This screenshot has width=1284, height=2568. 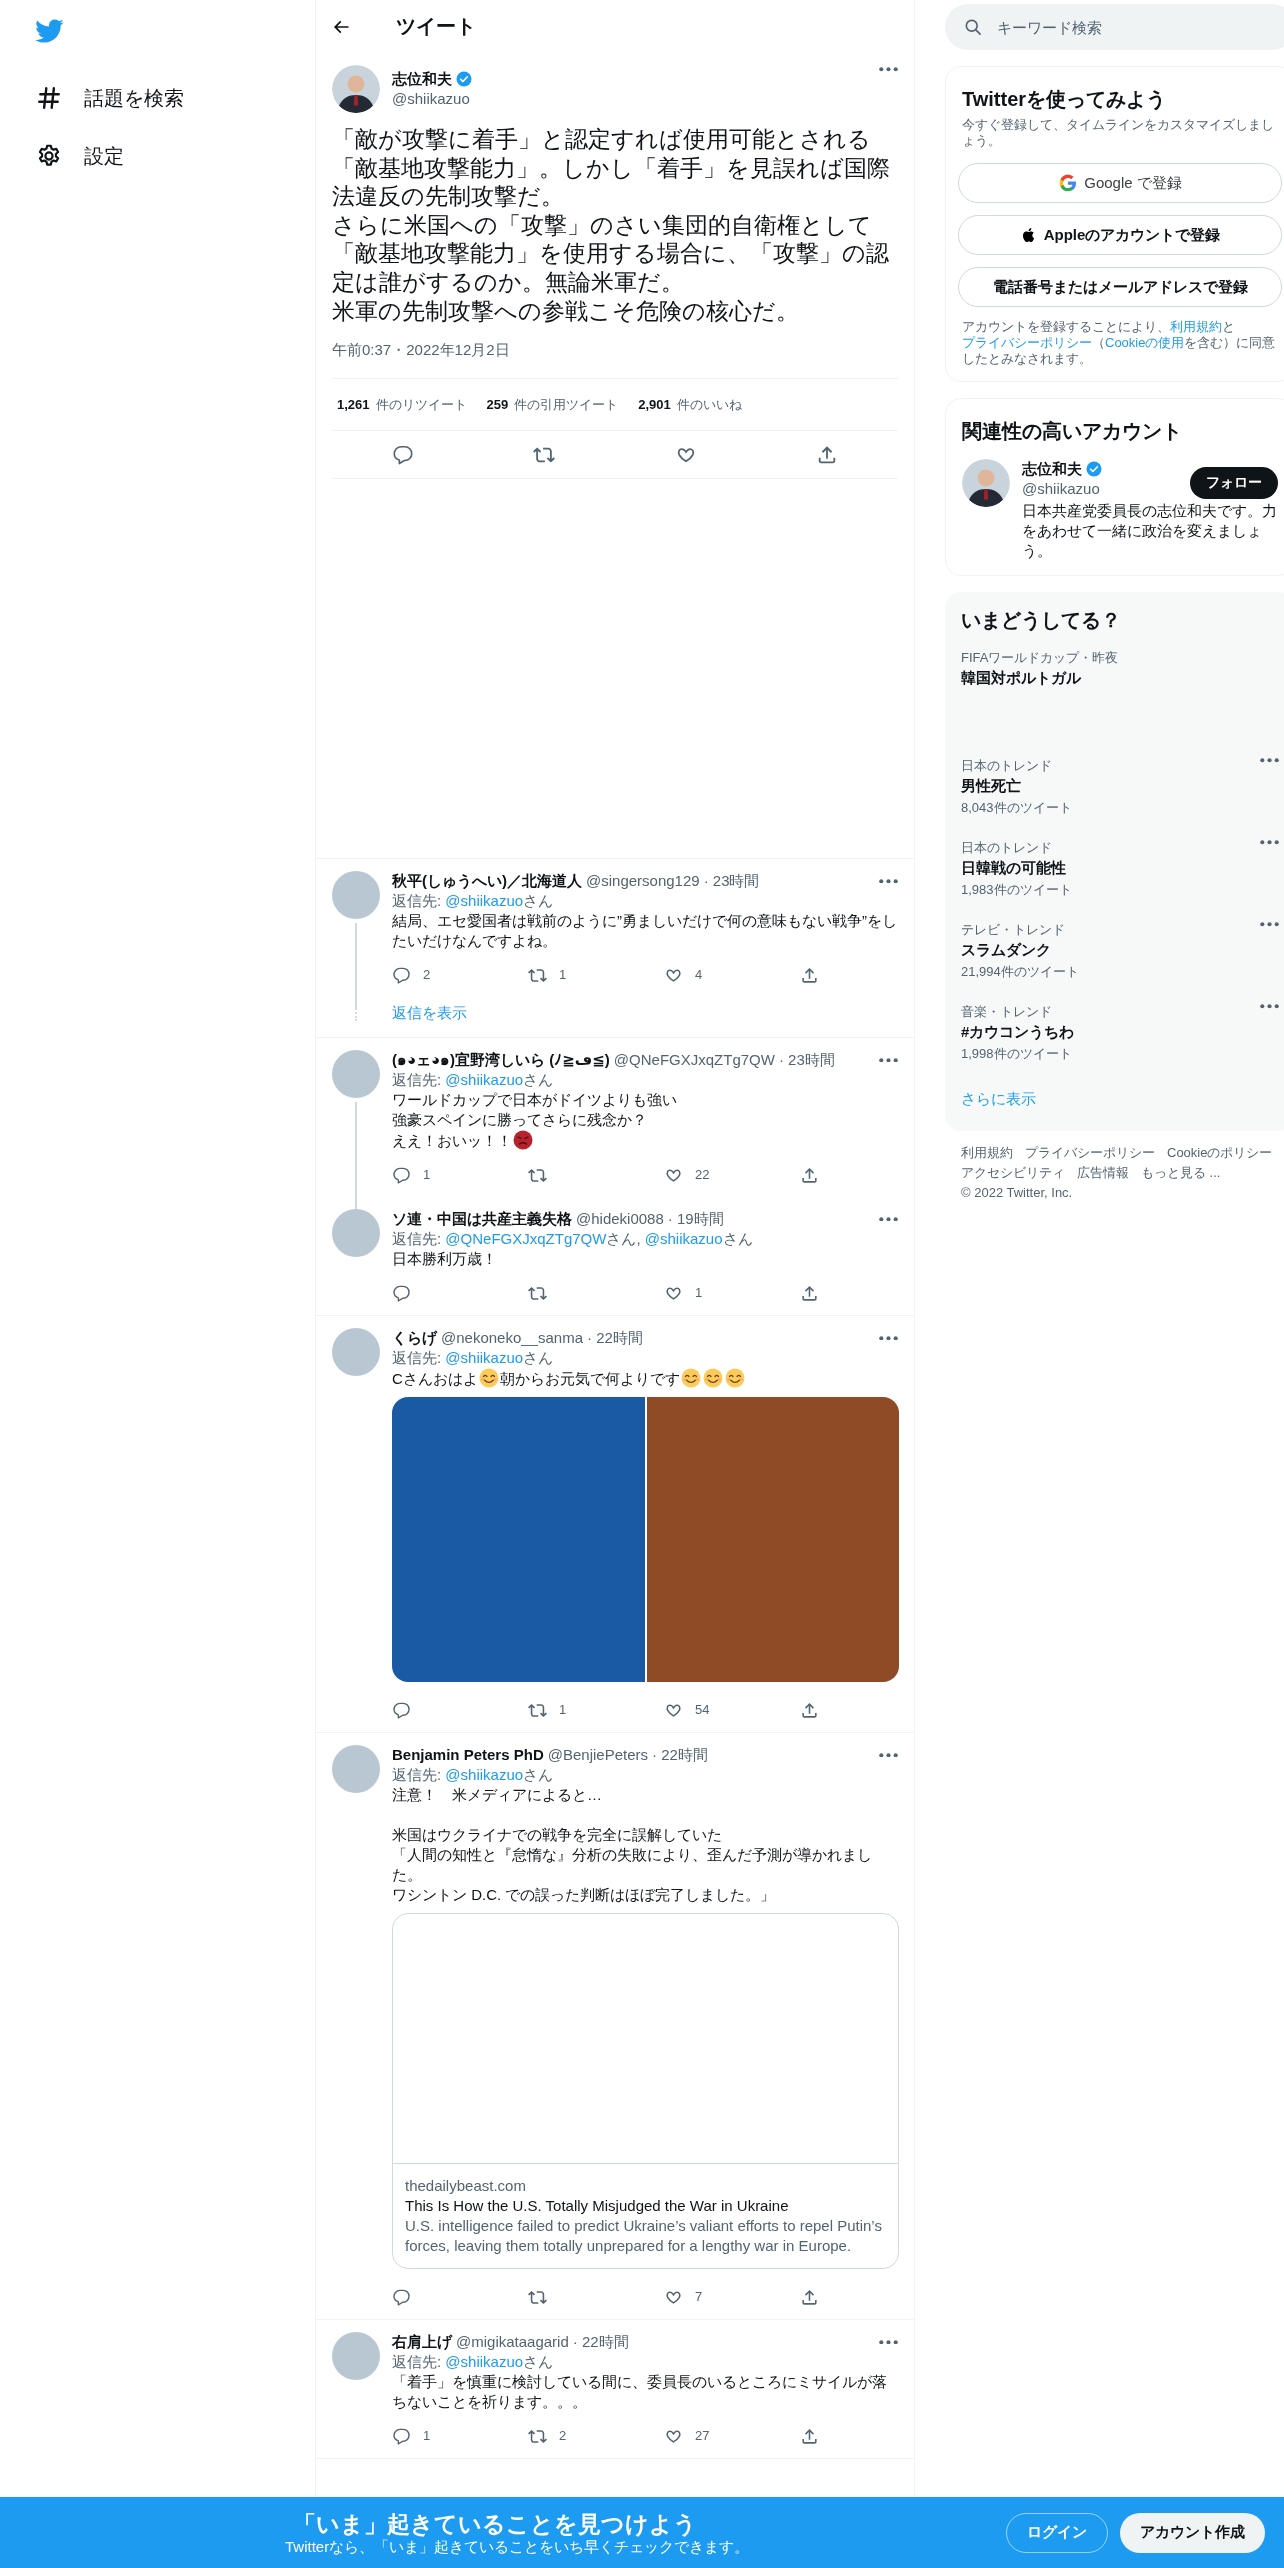 What do you see at coordinates (644, 2236) in the screenshot?
I see `card-description: U.S. intelligence failed to predict Ukraine’s valiant efforts to repel Putin’s forces, leaving them totally unprepared for a lengthy war in Europe.` at bounding box center [644, 2236].